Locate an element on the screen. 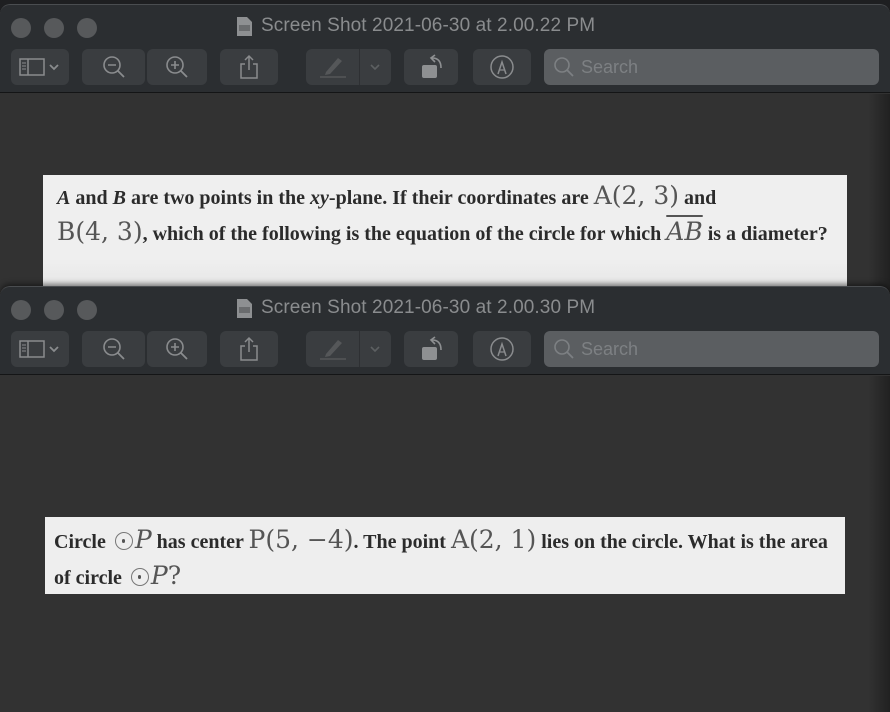  text: are two points in the is located at coordinates (218, 198).